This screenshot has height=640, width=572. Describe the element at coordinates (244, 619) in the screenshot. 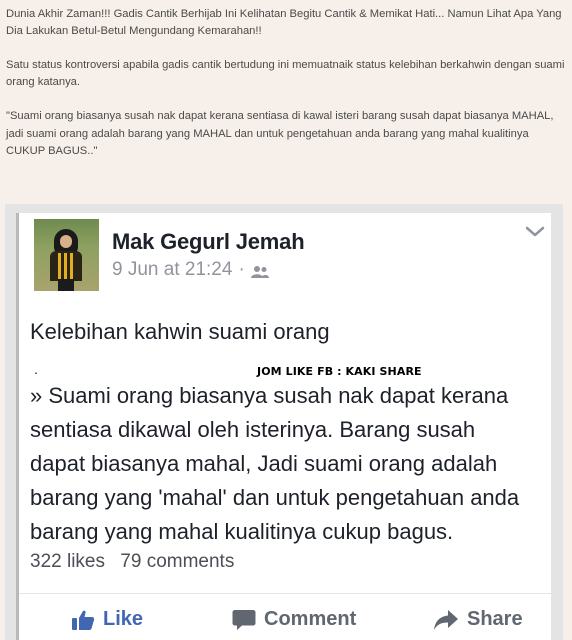

I see `comment-icon` at that location.